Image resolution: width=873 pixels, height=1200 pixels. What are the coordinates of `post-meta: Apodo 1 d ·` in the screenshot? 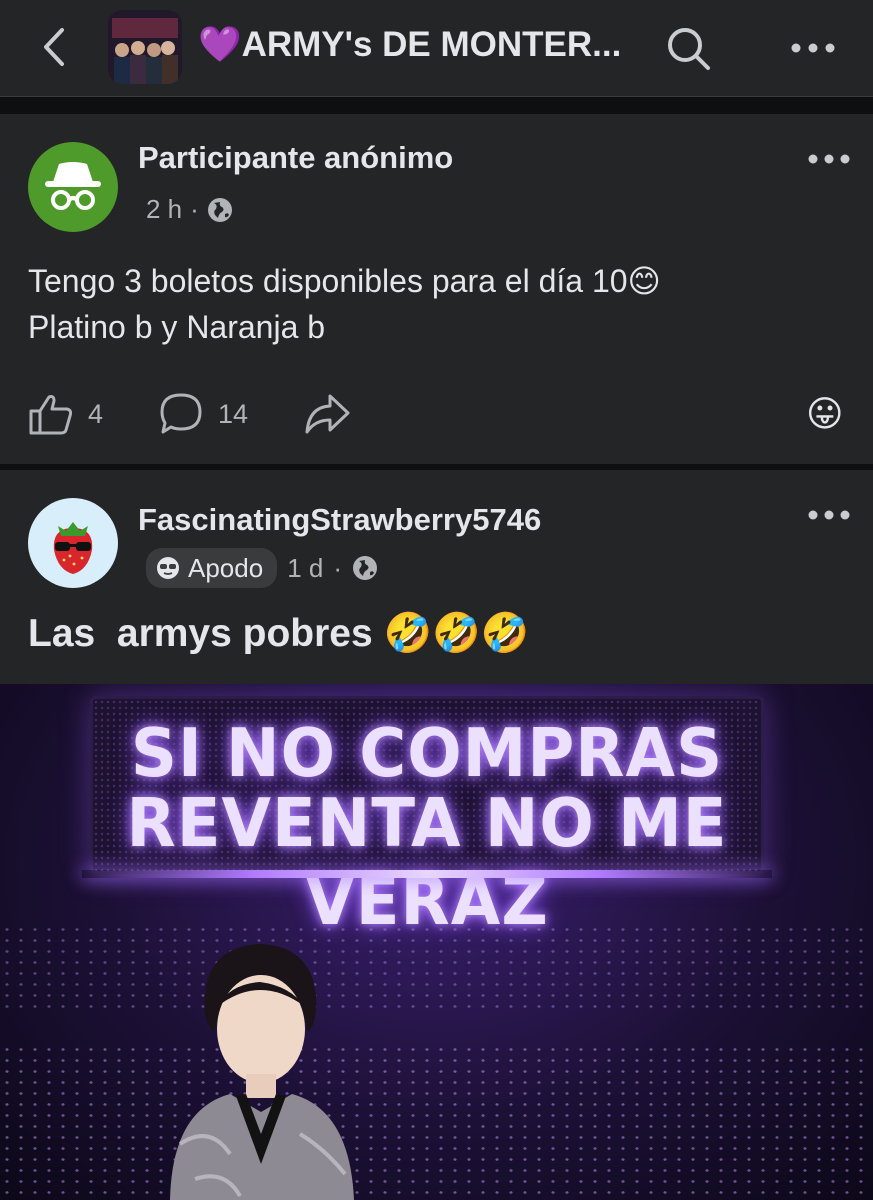 It's located at (262, 568).